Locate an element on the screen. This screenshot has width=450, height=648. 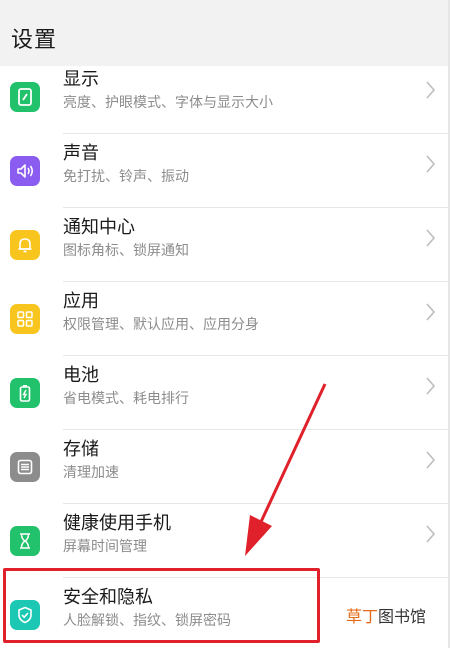
speaker-icon is located at coordinates (25, 171).